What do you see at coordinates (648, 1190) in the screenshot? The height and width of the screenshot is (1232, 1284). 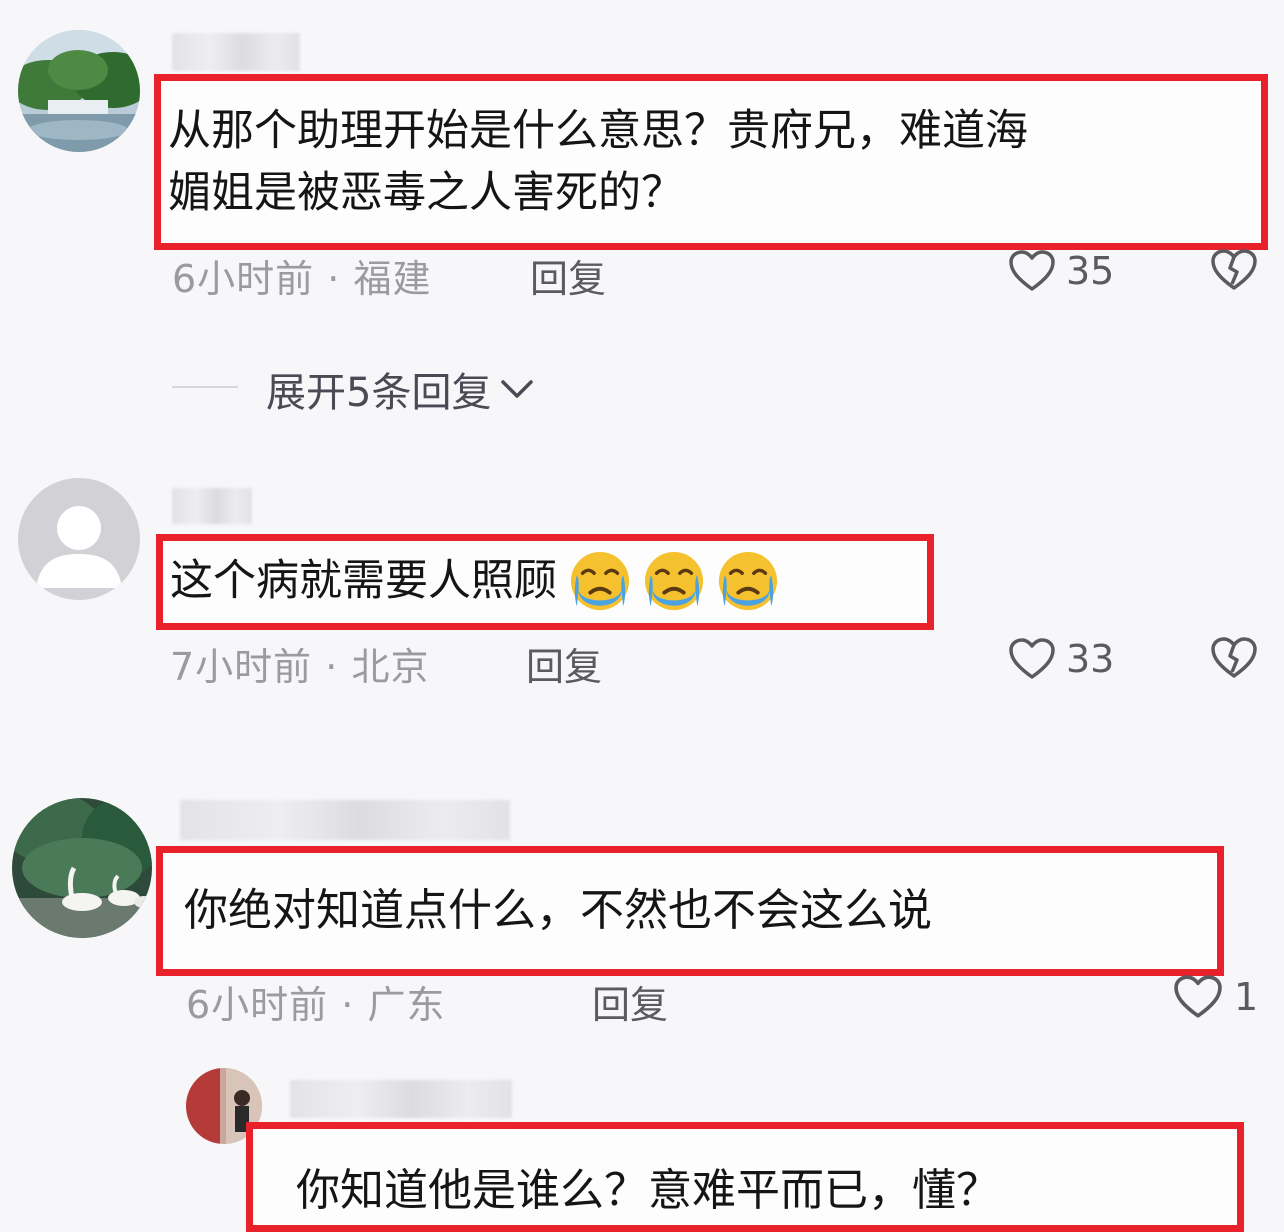 I see `reply-text: 你知道他是谁么？意难平而已，懂？` at bounding box center [648, 1190].